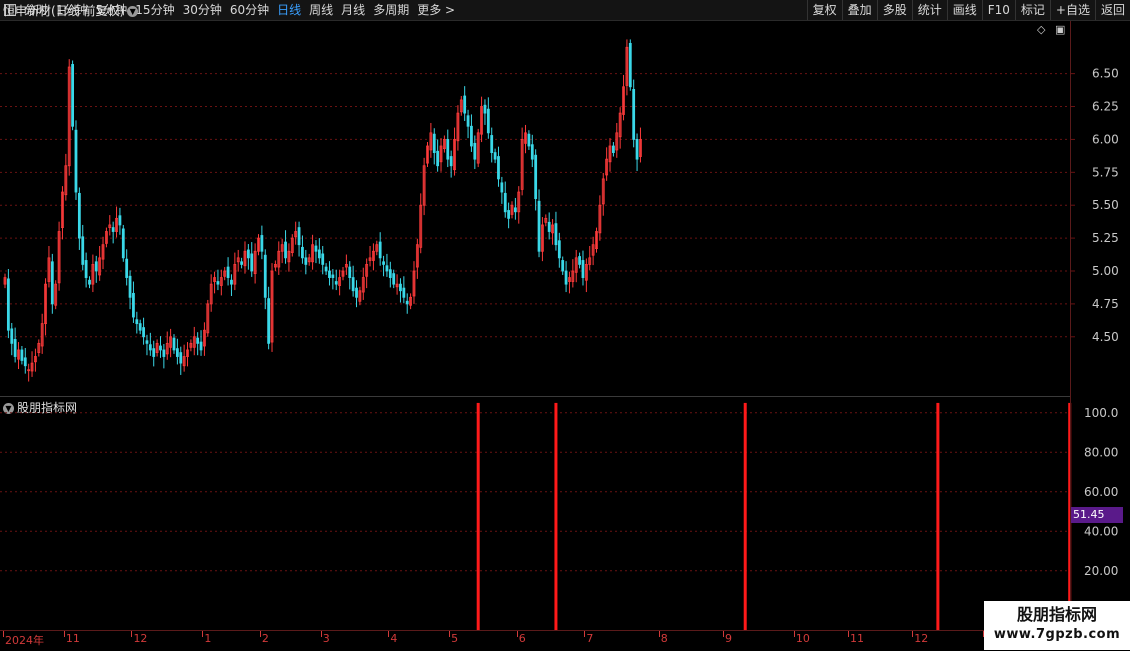 The width and height of the screenshot is (1130, 651). Describe the element at coordinates (391, 10) in the screenshot. I see `period-tab: 多周期` at that location.